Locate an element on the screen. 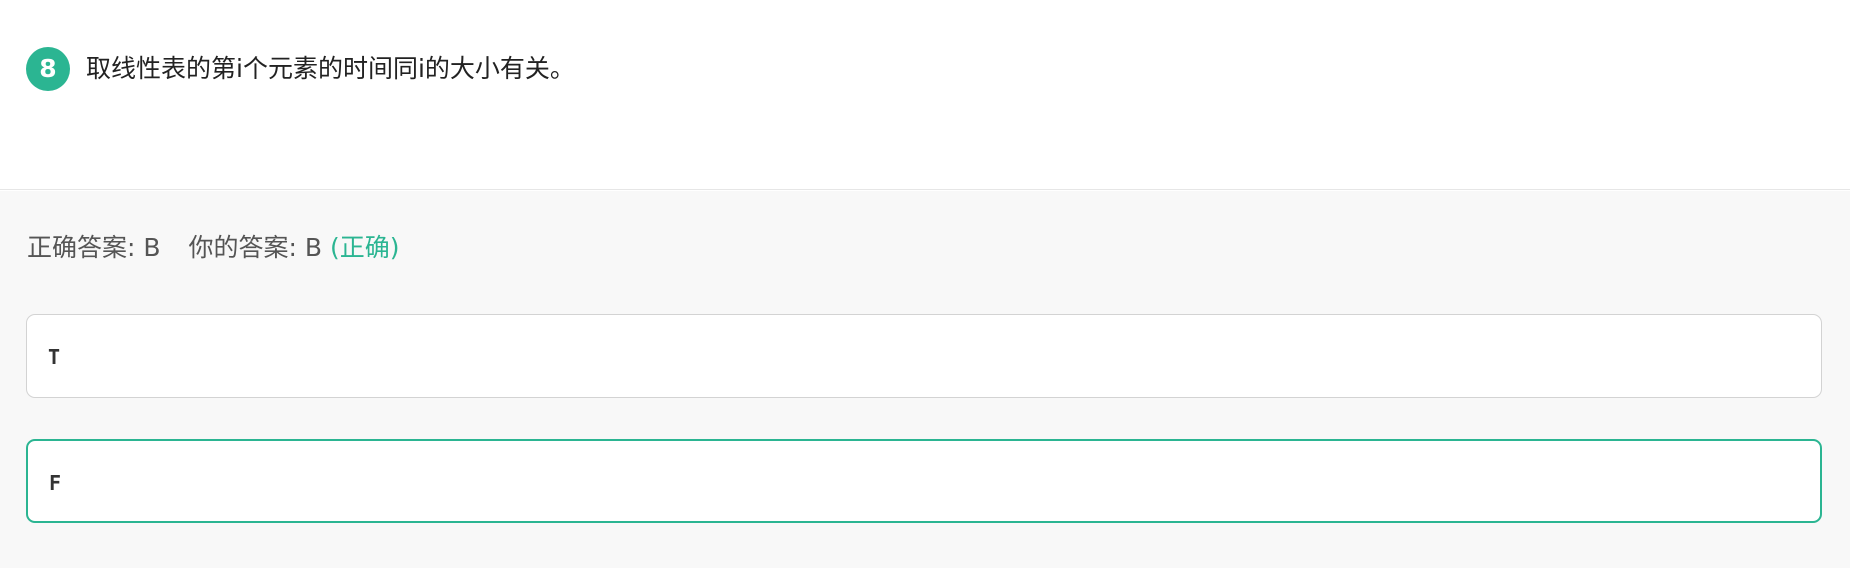 The height and width of the screenshot is (568, 1850). option-f: F is located at coordinates (924, 481).